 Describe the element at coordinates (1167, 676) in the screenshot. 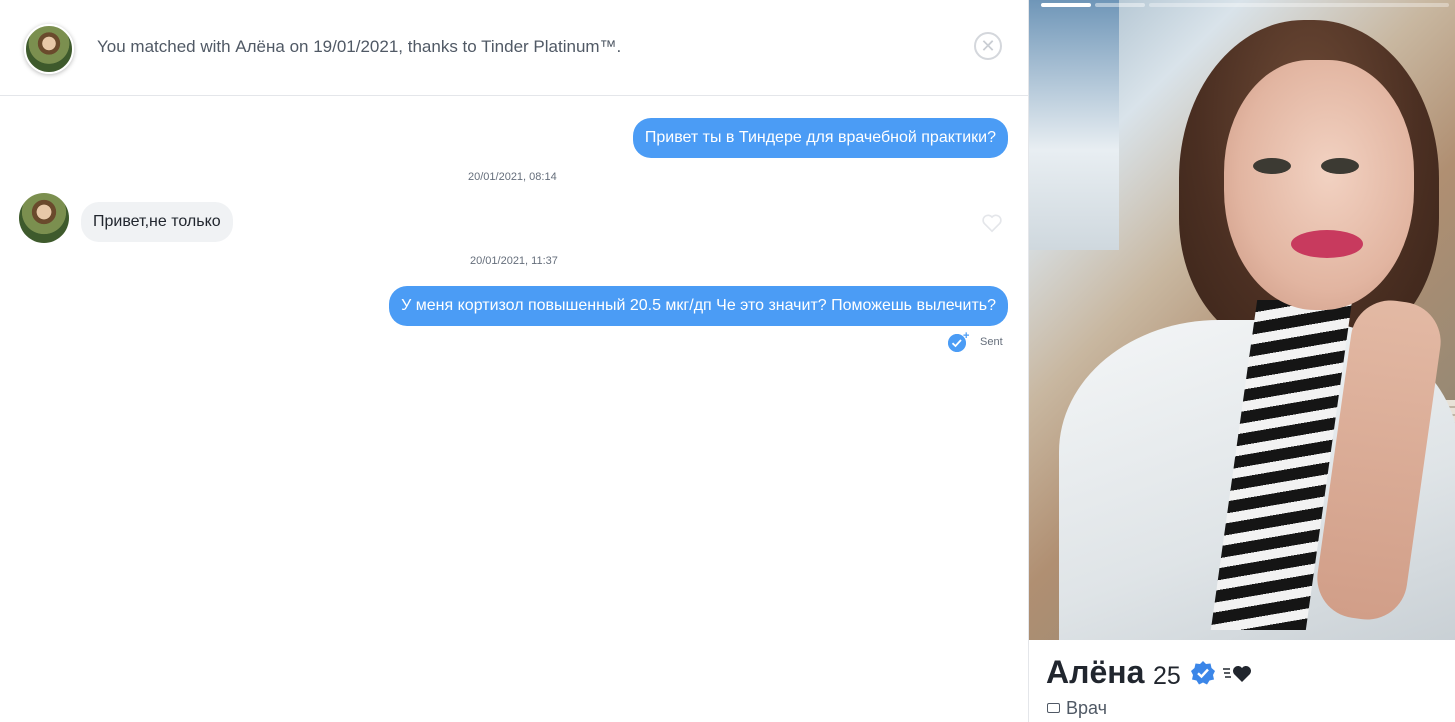

I see `profile-age: 25` at that location.